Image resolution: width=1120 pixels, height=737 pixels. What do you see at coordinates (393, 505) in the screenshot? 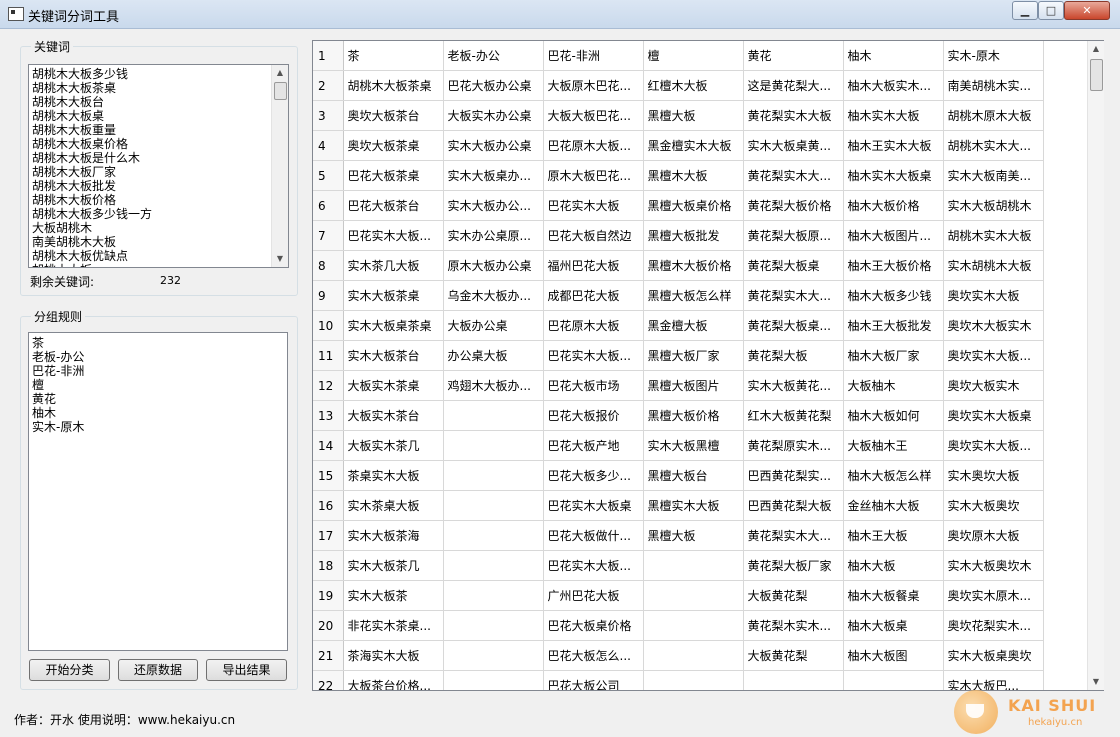
I see `table-cell: 实木茶桌大板` at bounding box center [393, 505].